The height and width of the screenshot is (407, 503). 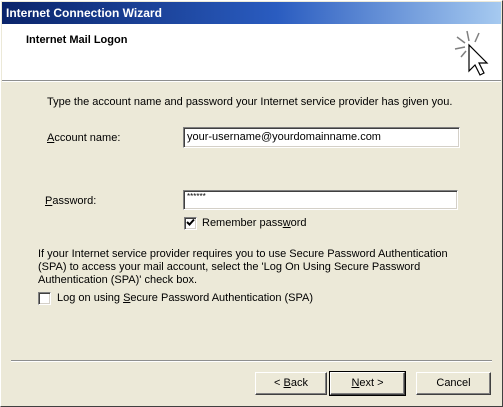 What do you see at coordinates (71, 201) in the screenshot?
I see `password-label: Password:` at bounding box center [71, 201].